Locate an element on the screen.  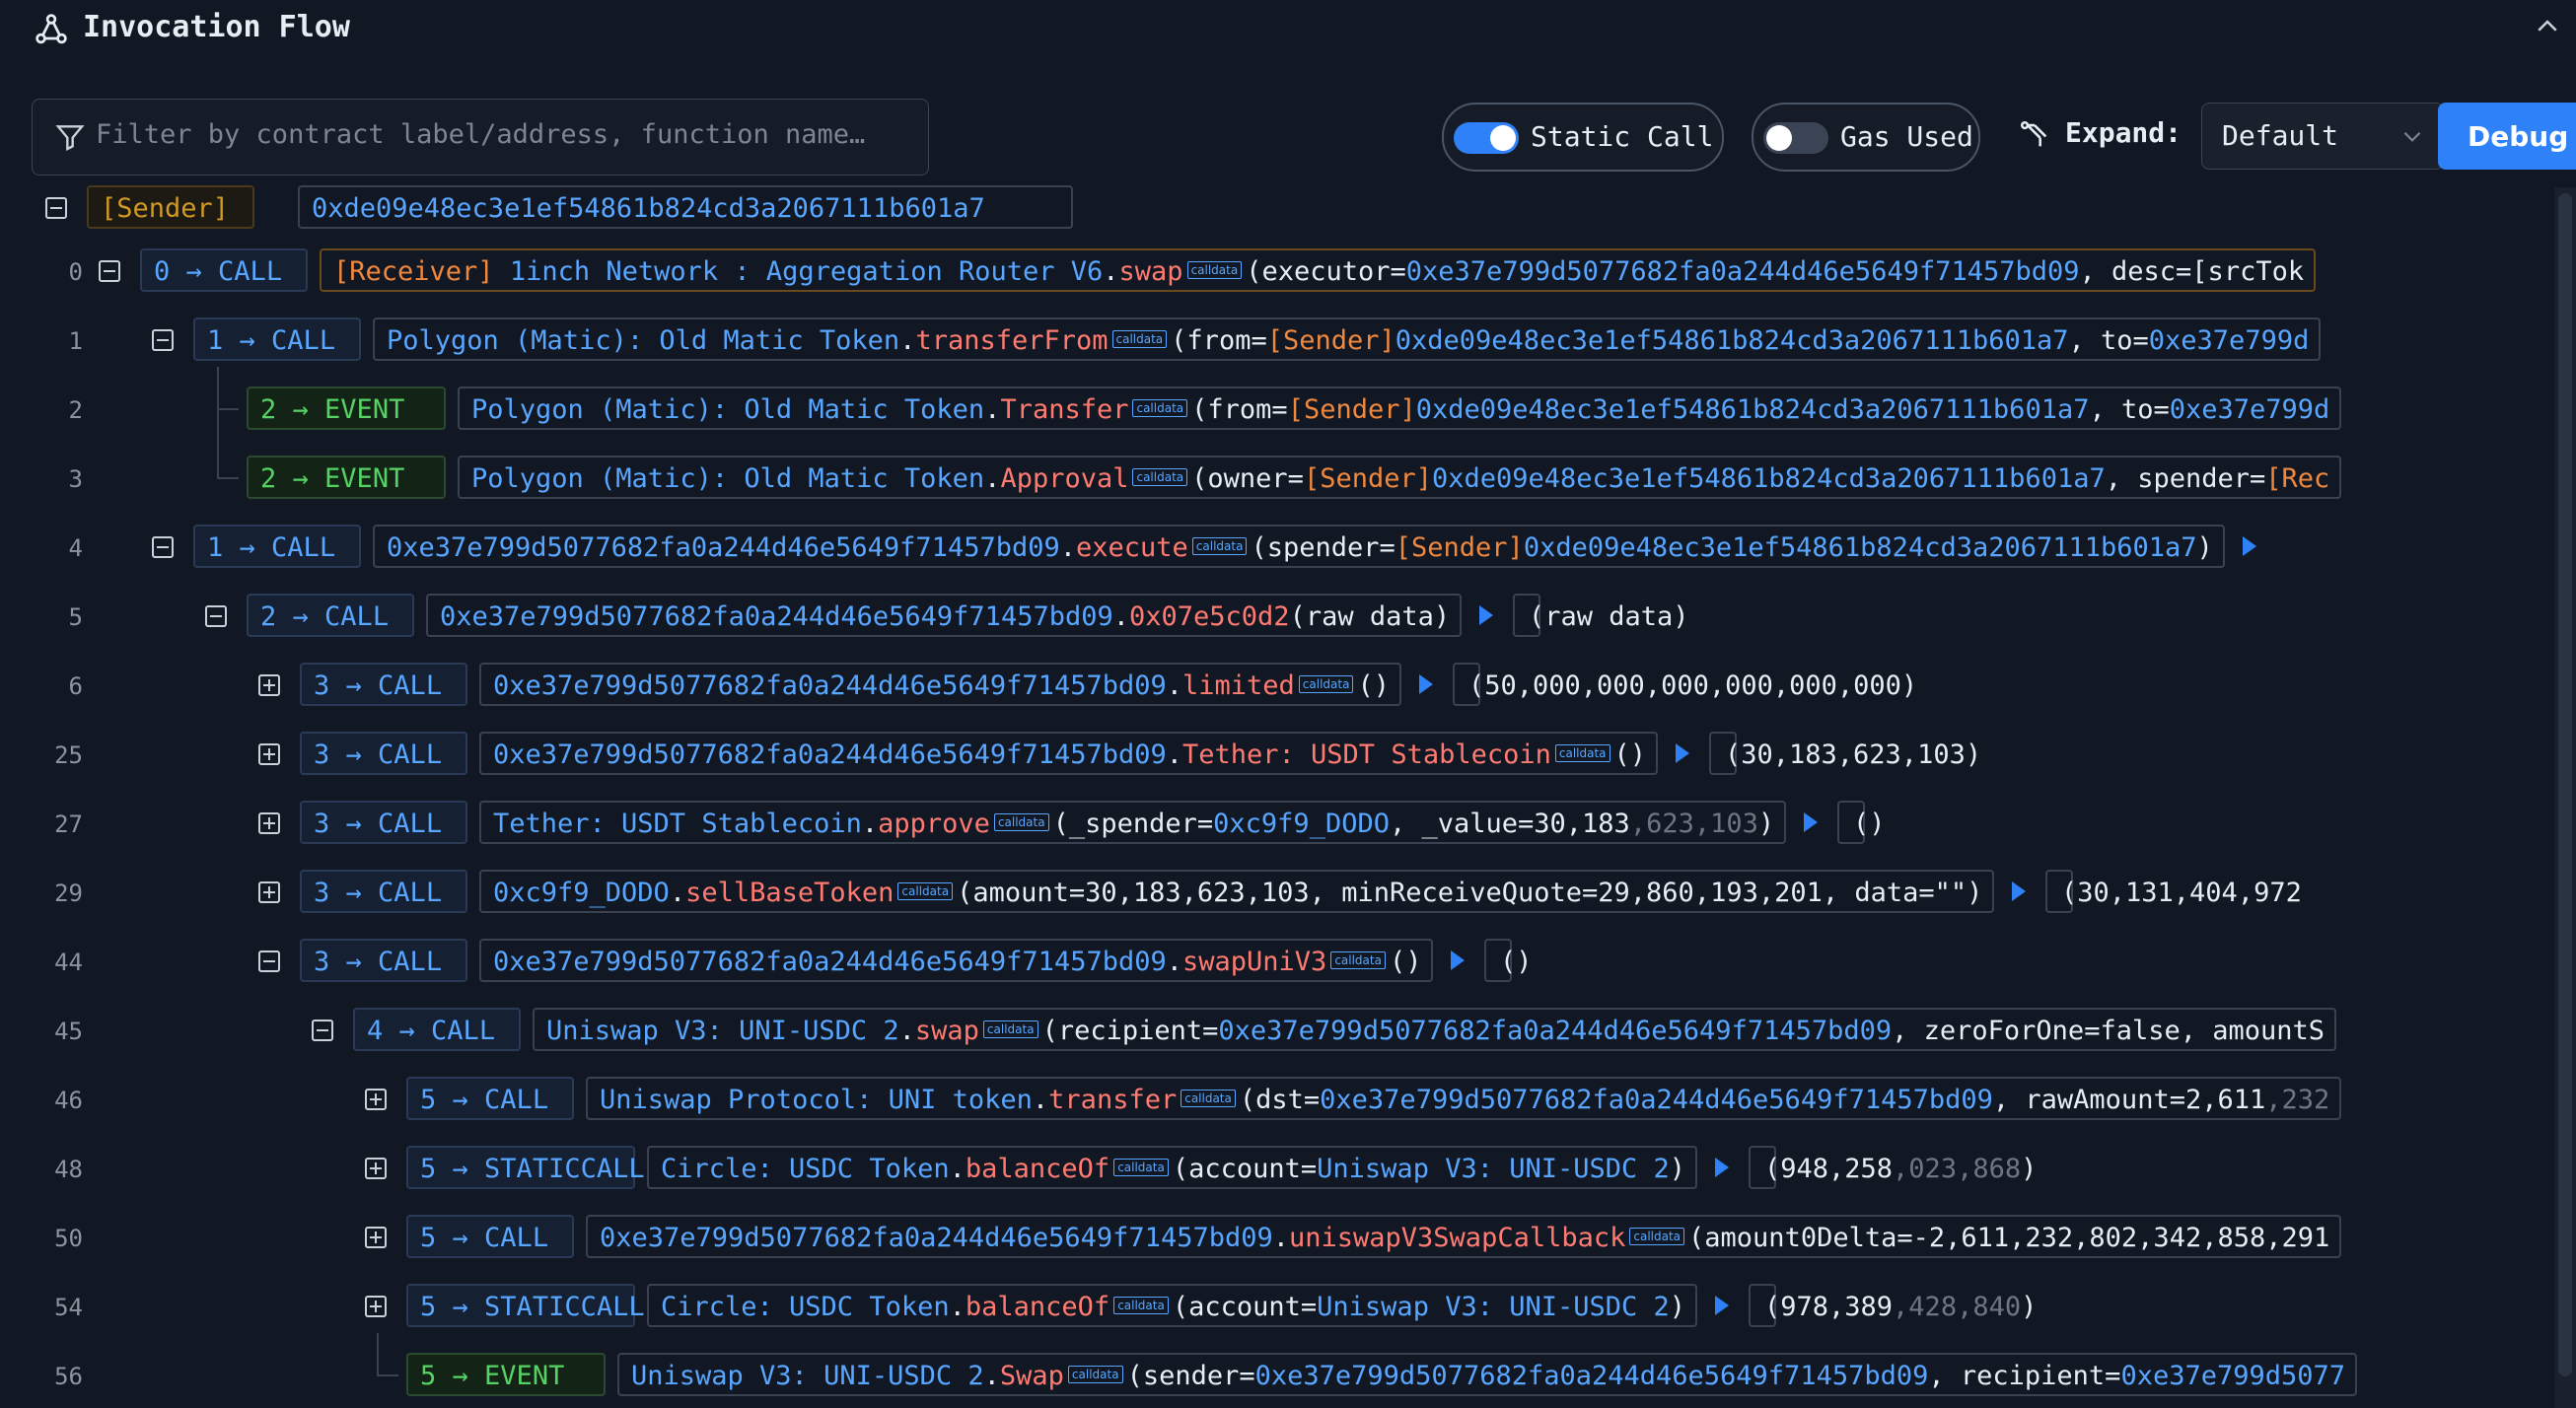
vertical-scrollbar is located at coordinates (2565, 797).